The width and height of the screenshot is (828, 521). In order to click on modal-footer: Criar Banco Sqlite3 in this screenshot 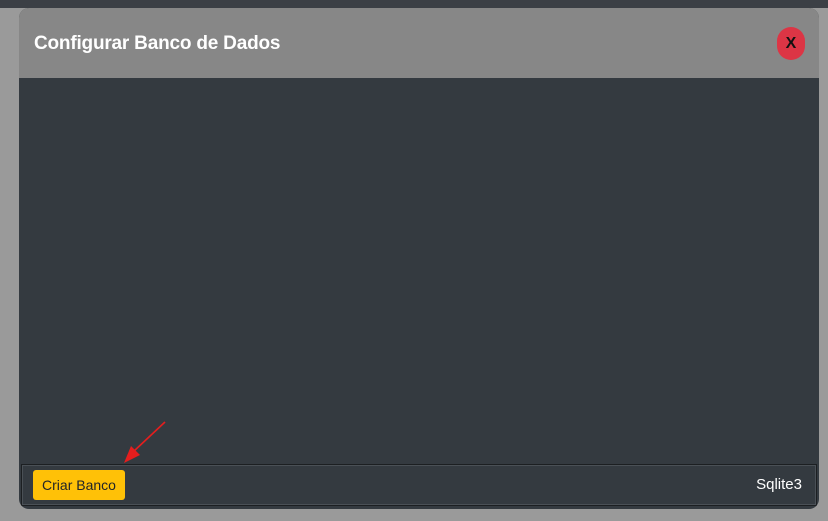, I will do `click(419, 485)`.